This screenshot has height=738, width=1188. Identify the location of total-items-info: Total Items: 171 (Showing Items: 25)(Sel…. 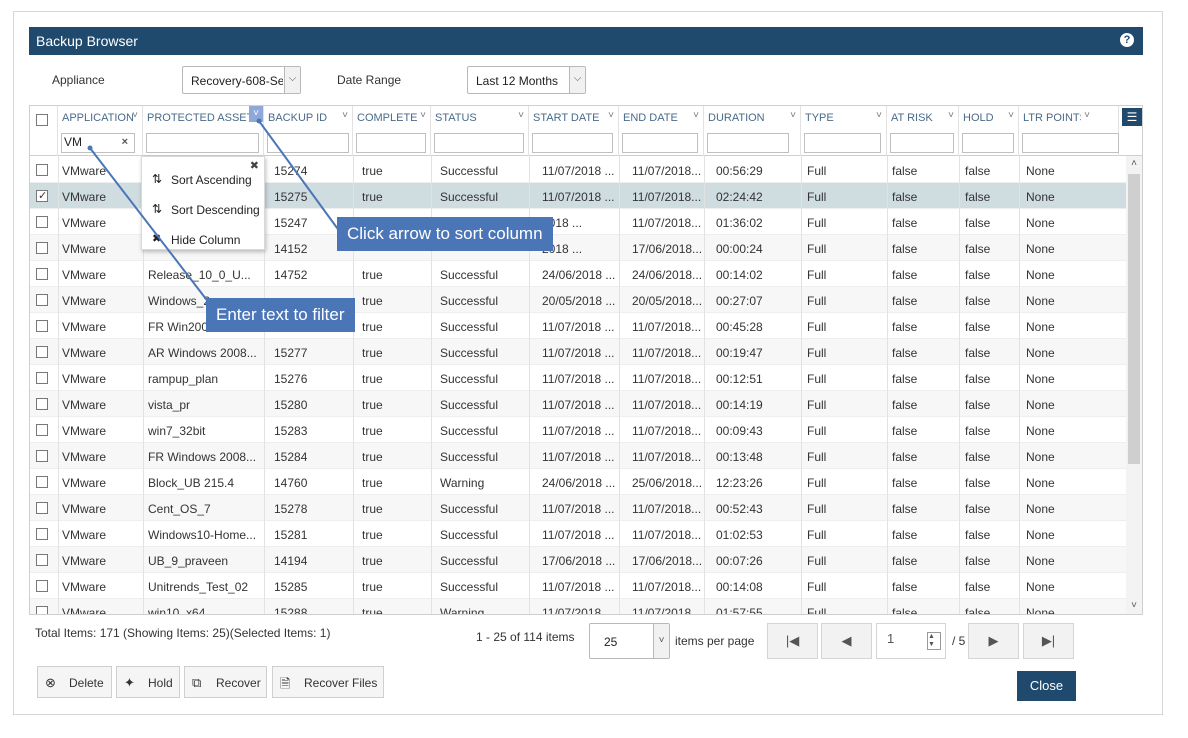
(183, 633).